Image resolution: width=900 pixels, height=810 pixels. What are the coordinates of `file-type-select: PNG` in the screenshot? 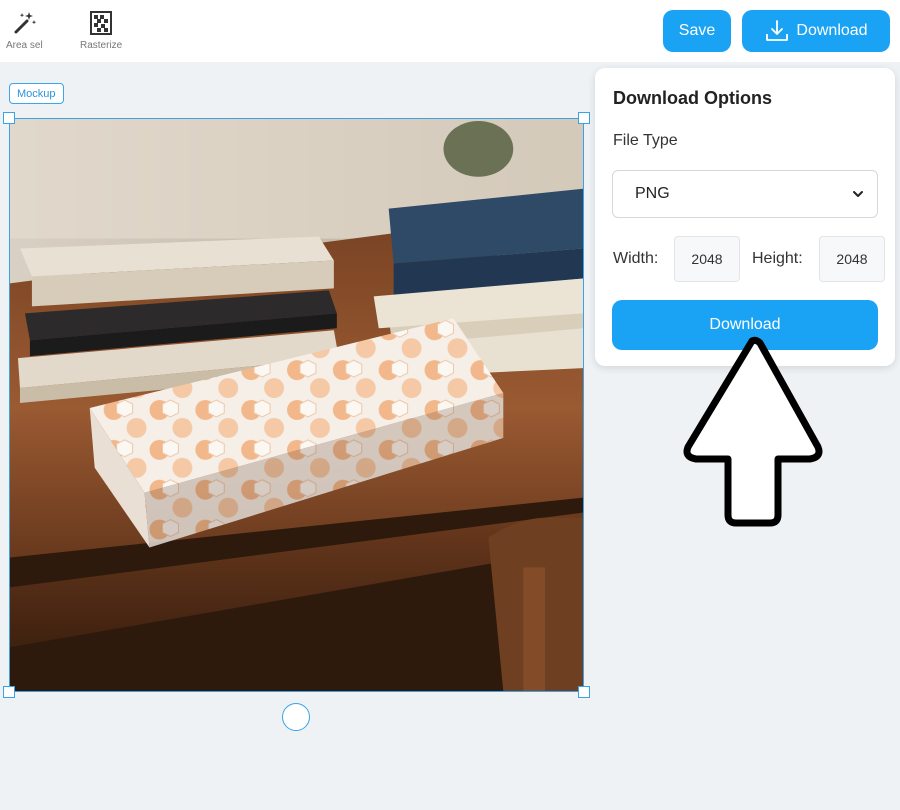 It's located at (745, 194).